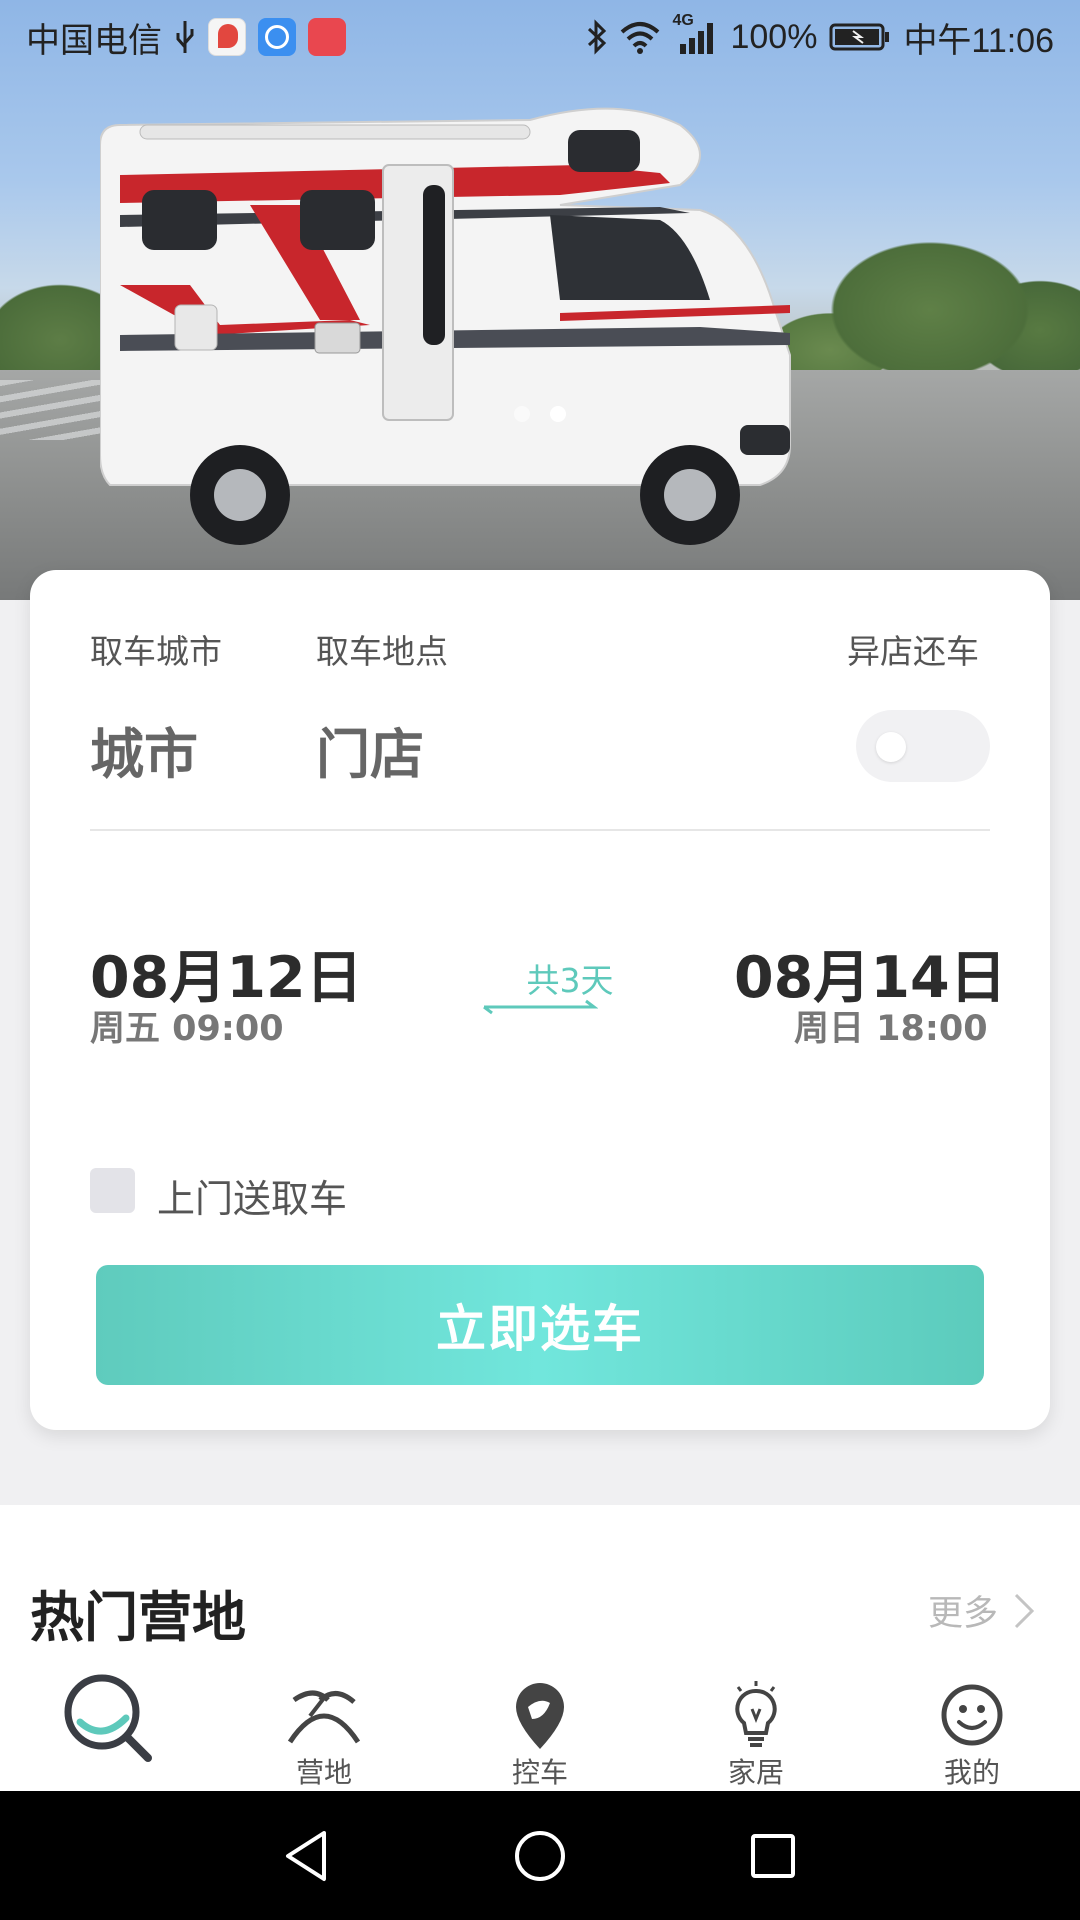 The width and height of the screenshot is (1080, 1920). What do you see at coordinates (972, 1715) in the screenshot?
I see `smiley-icon` at bounding box center [972, 1715].